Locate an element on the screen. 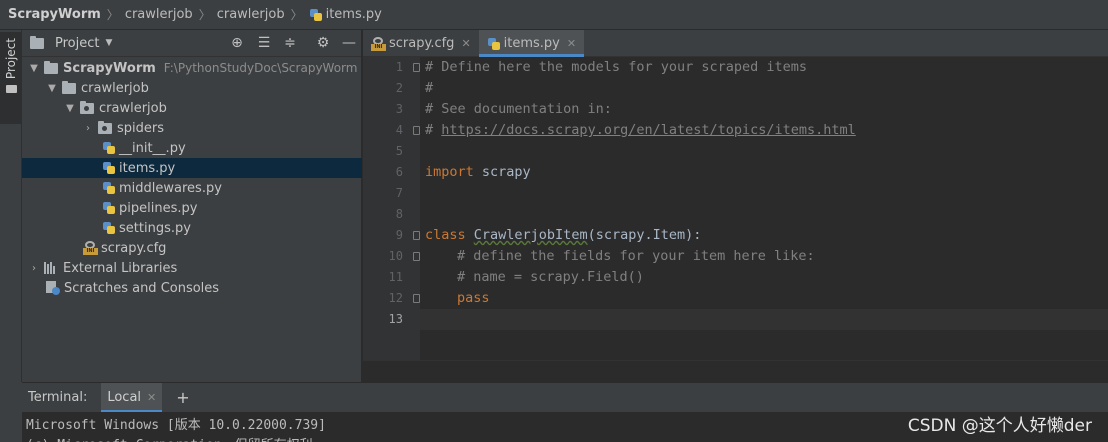 This screenshot has height=442, width=1108. line-number: 6 is located at coordinates (399, 172).